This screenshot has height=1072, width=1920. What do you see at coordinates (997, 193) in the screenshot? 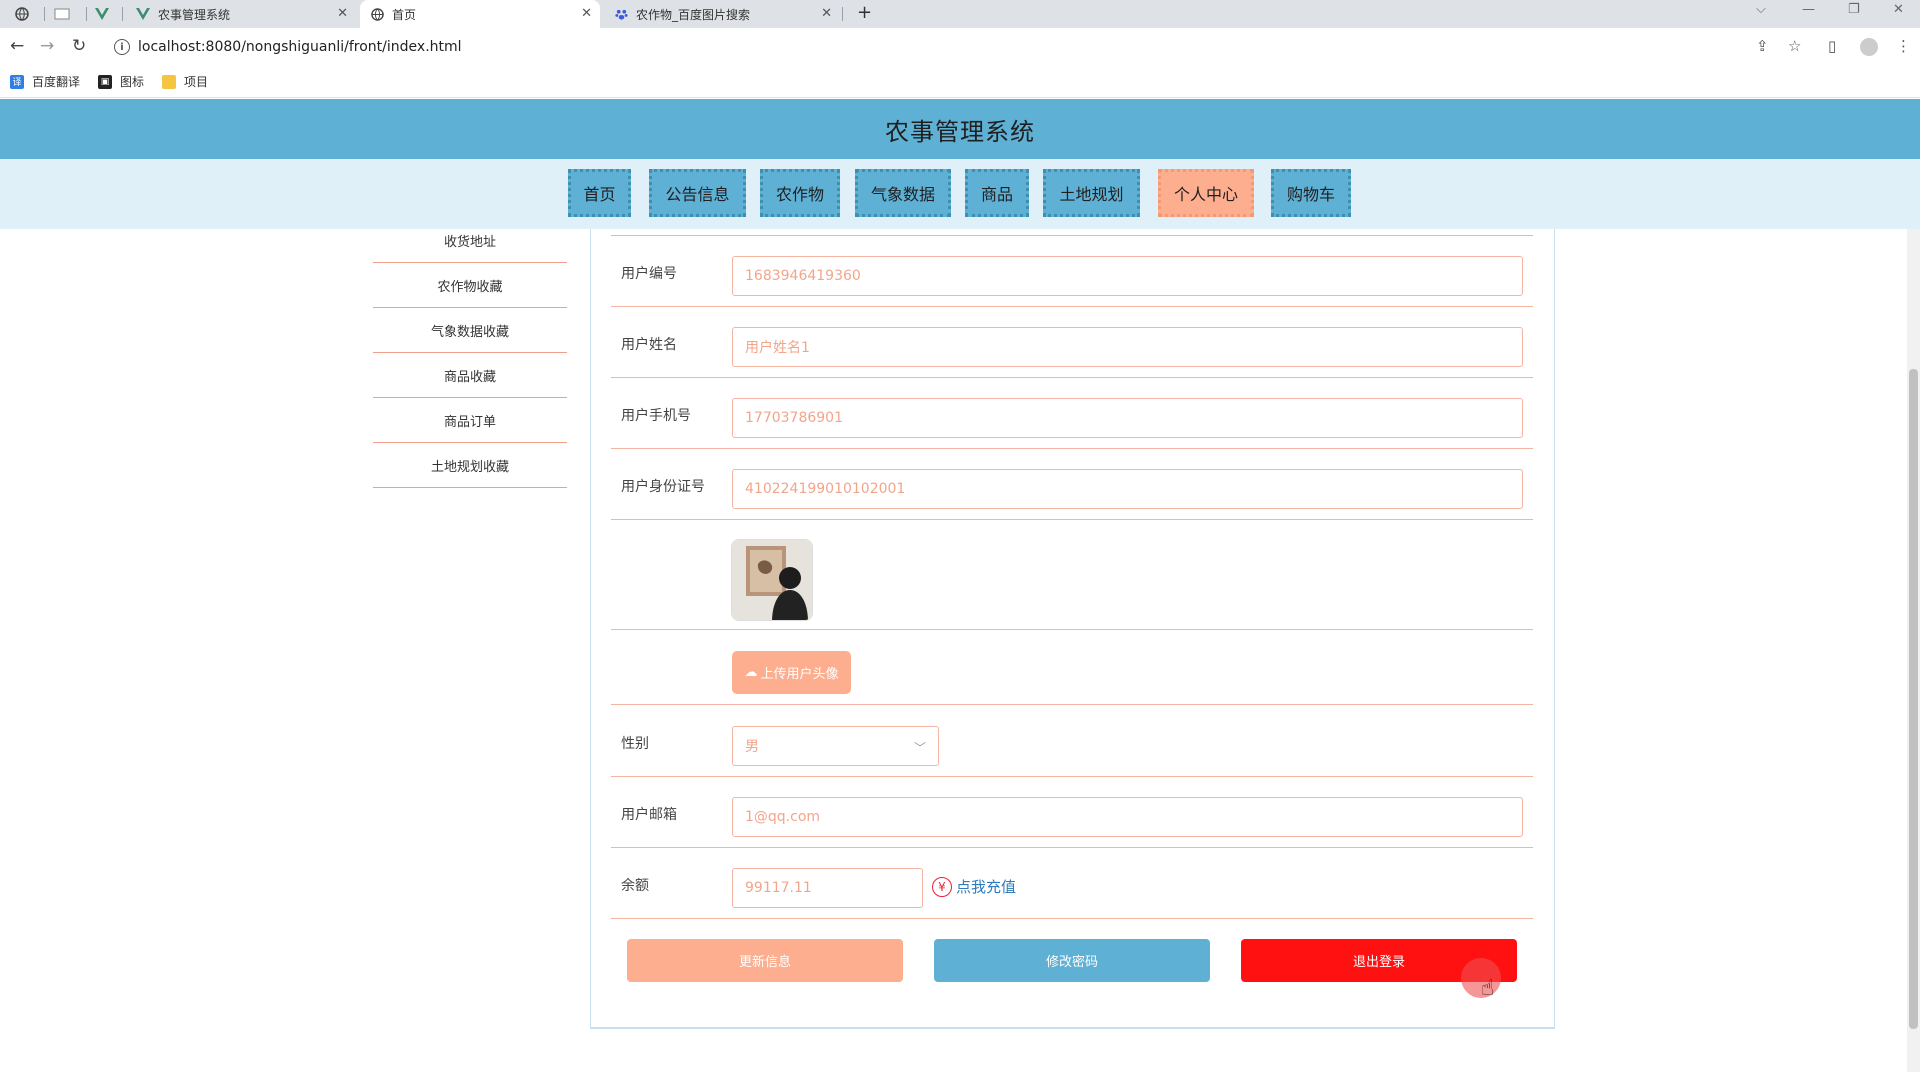
I see `nav-goods: 商品` at bounding box center [997, 193].